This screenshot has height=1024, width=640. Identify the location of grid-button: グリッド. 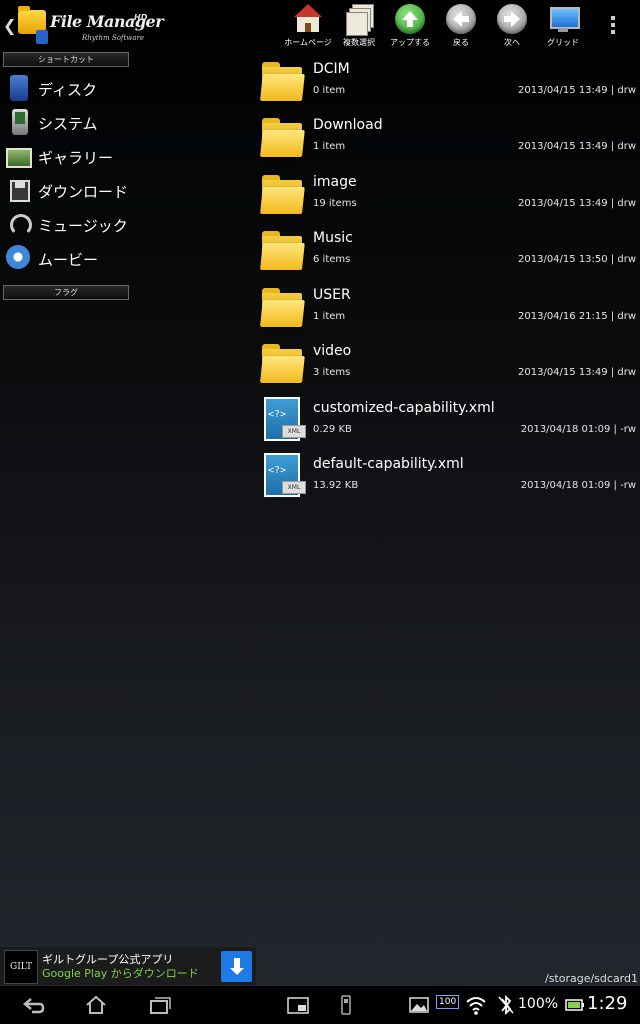
(563, 27).